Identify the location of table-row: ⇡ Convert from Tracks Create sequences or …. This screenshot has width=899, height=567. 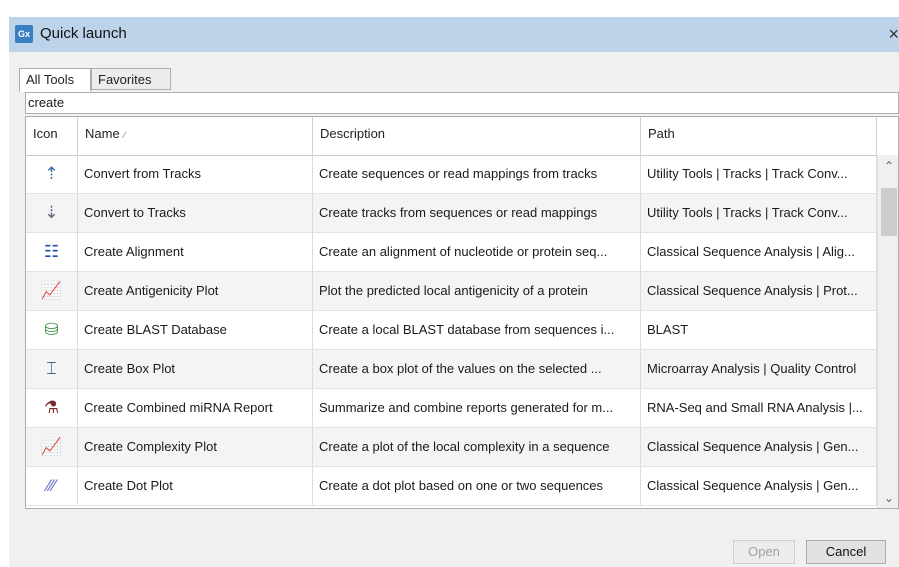
(451, 174).